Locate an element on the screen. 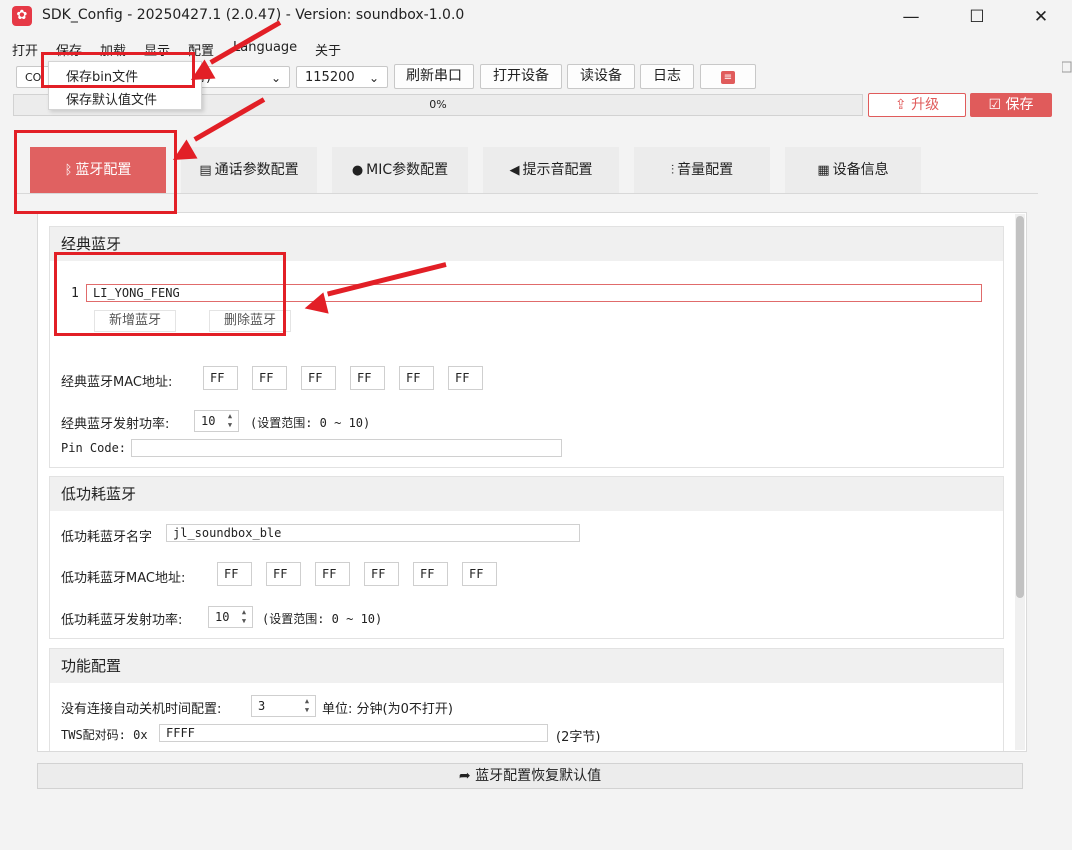 Image resolution: width=1072 pixels, height=850 pixels. baud-select: 115200 ⌄ is located at coordinates (342, 77).